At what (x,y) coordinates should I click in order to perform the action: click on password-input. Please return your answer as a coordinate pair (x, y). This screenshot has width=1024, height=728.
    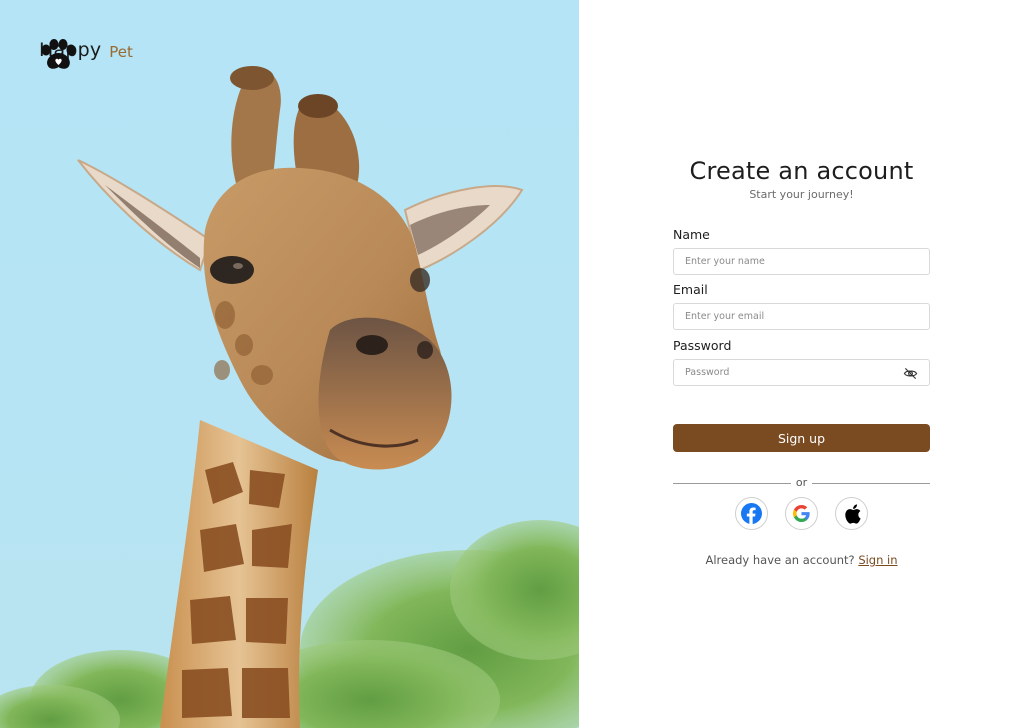
    Looking at the image, I should click on (801, 372).